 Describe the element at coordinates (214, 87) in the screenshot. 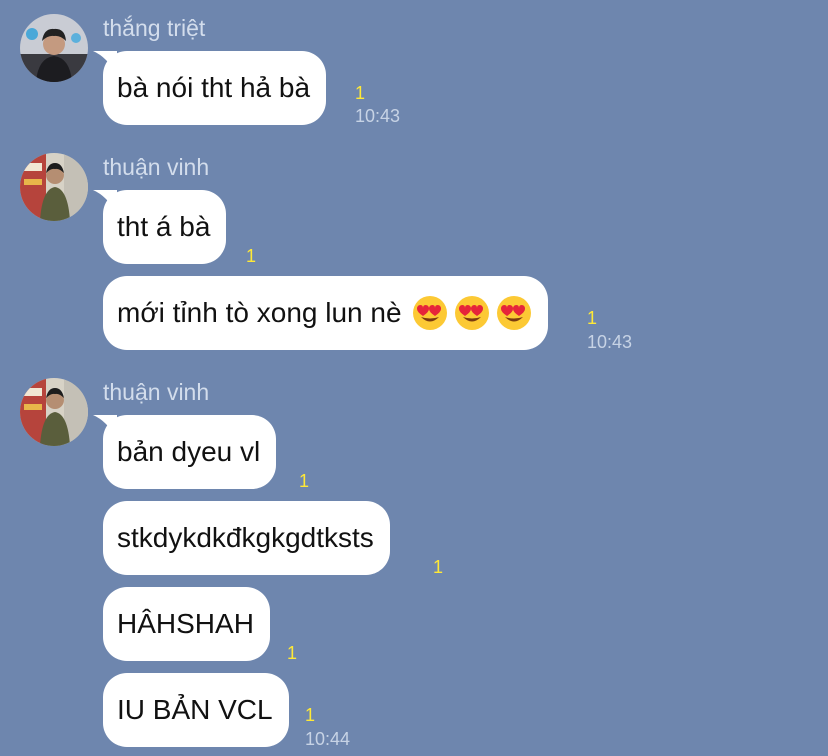

I see `message-text: bà nói tht hả bà` at that location.